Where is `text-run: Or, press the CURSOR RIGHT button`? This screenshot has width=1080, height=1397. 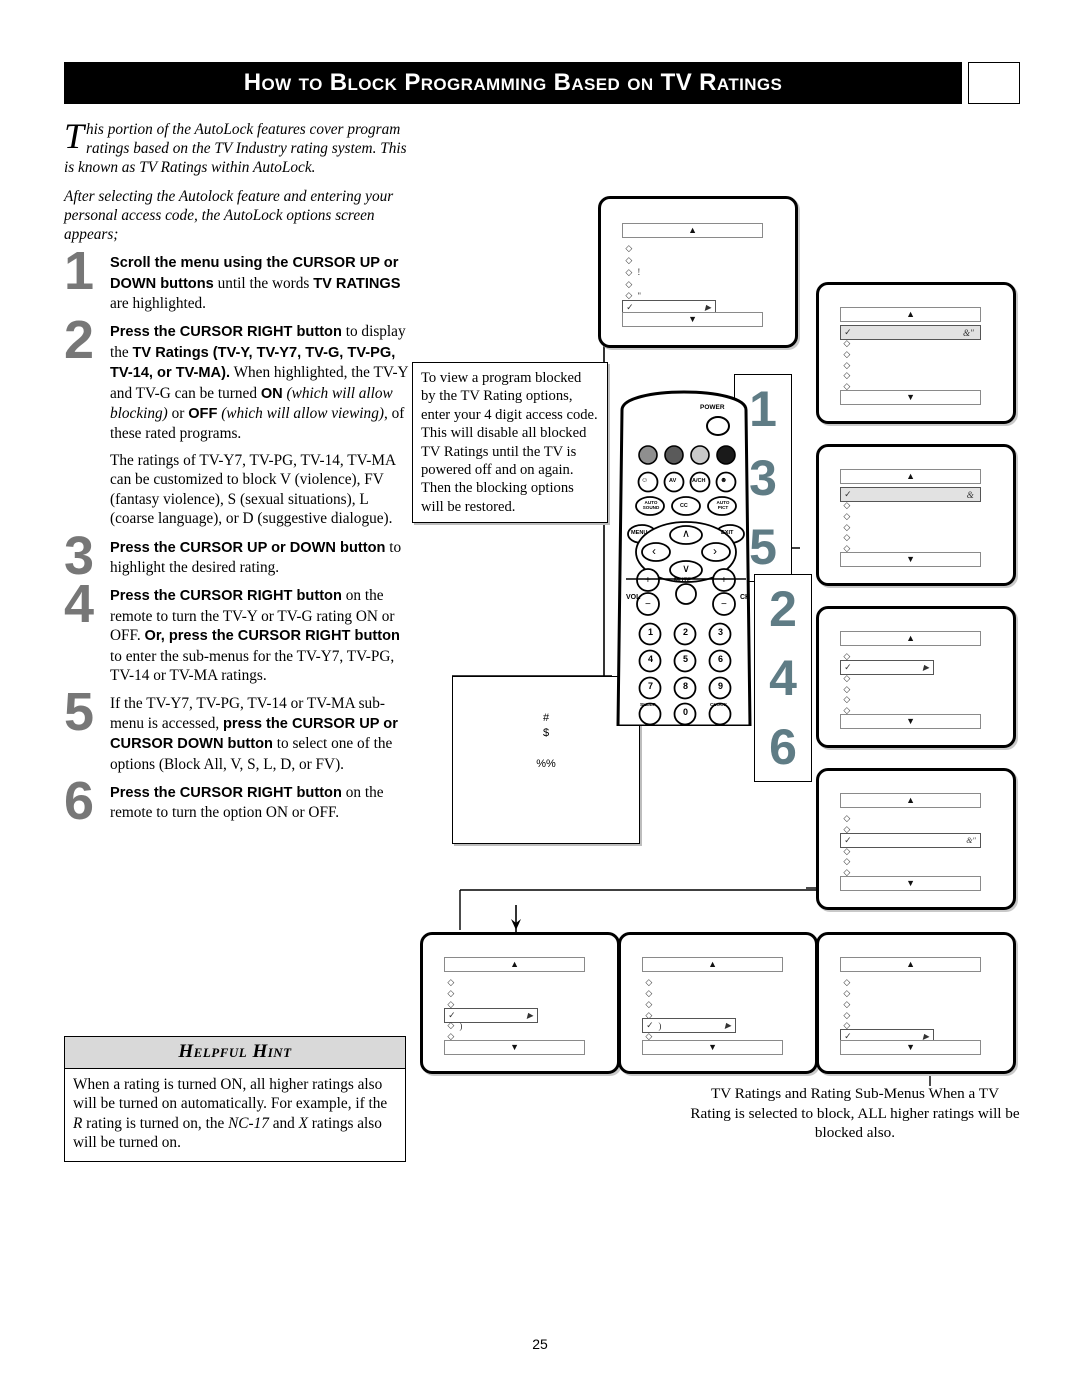 text-run: Or, press the CURSOR RIGHT button is located at coordinates (272, 636).